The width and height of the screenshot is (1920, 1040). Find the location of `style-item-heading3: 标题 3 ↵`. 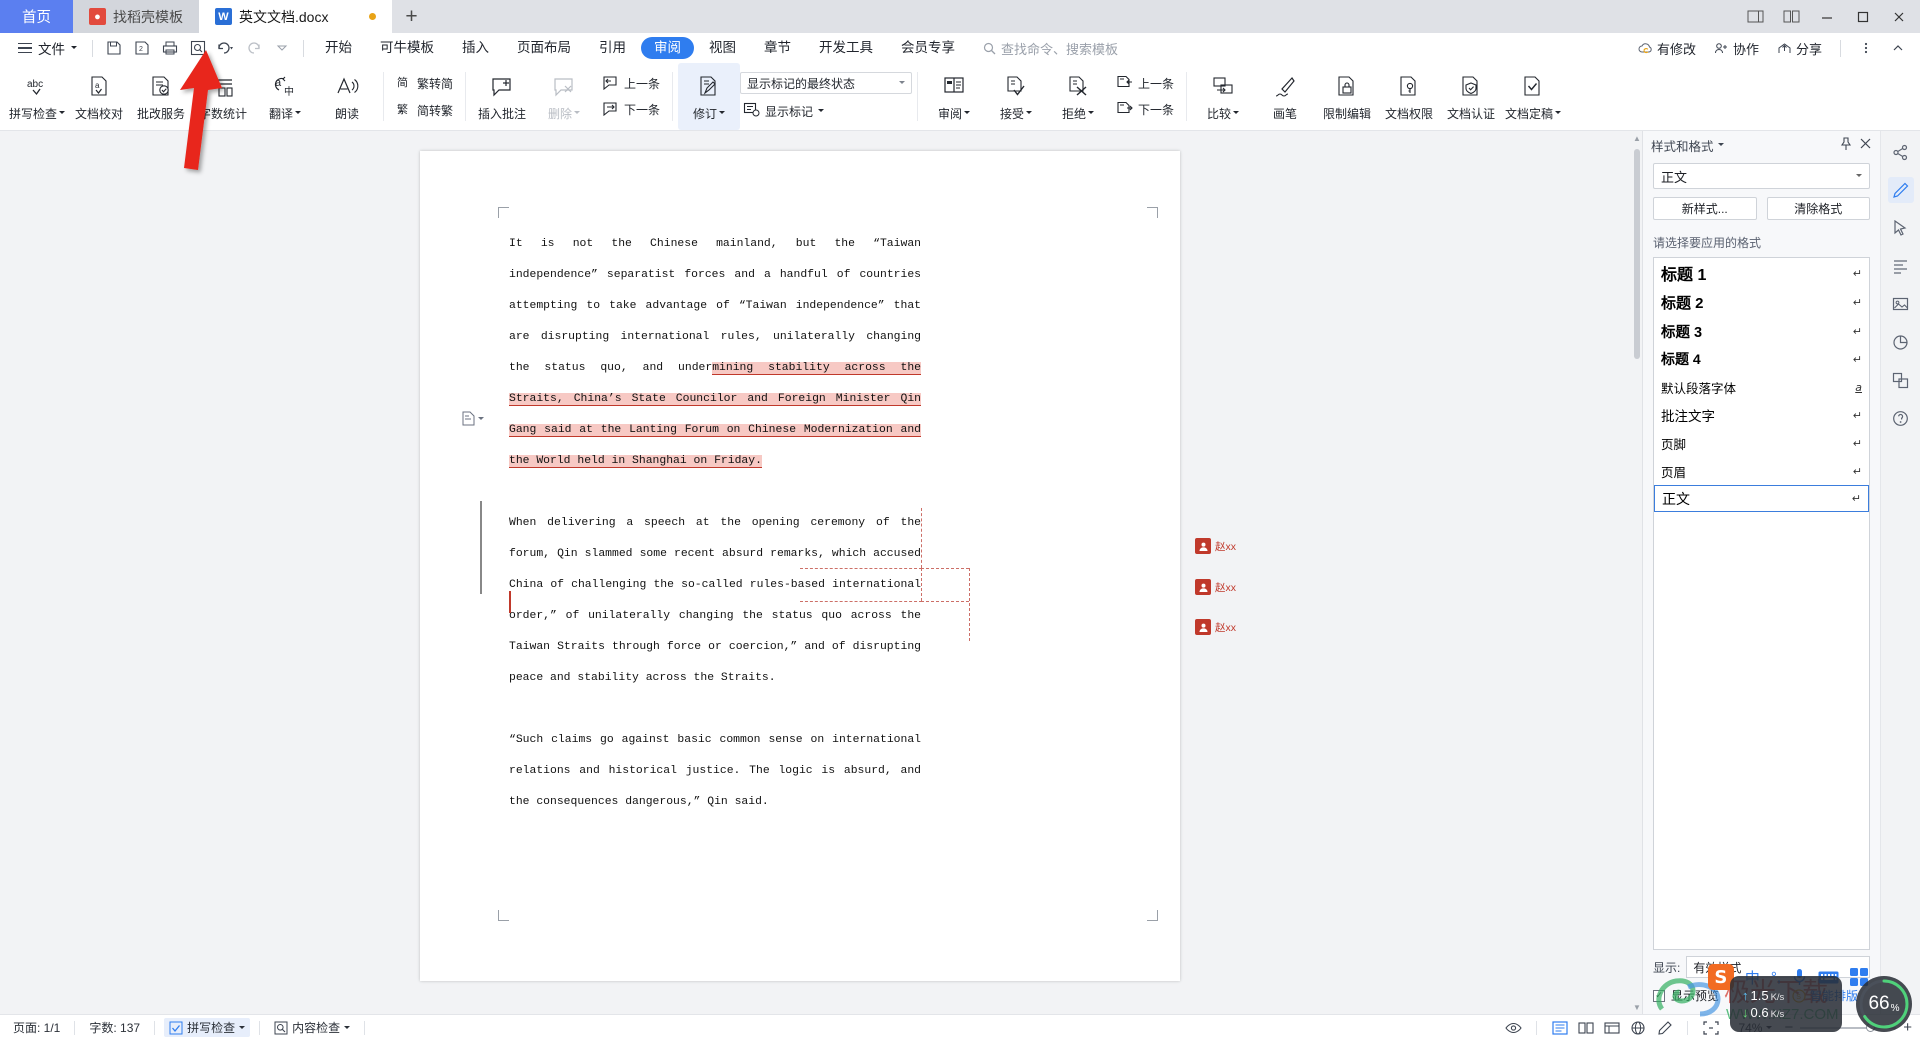

style-item-heading3: 标题 3 ↵ is located at coordinates (1761, 331).